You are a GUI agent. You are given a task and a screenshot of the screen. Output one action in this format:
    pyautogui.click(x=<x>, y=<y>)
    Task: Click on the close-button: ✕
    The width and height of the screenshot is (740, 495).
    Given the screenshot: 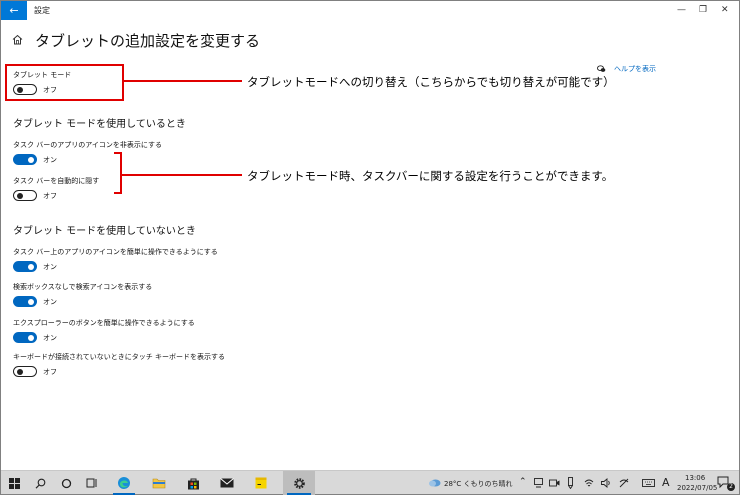 What is the action you would take?
    pyautogui.click(x=725, y=10)
    